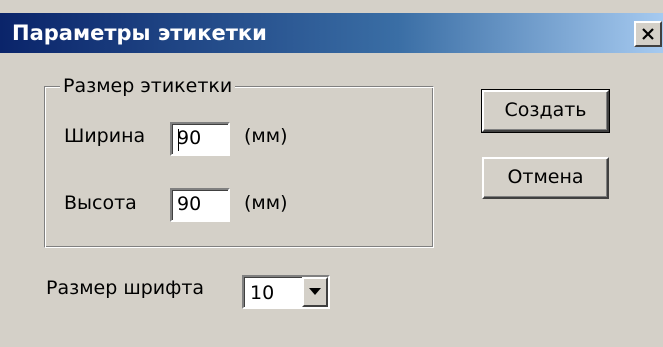 This screenshot has height=347, width=663. I want to click on width-input: 90, so click(200, 139).